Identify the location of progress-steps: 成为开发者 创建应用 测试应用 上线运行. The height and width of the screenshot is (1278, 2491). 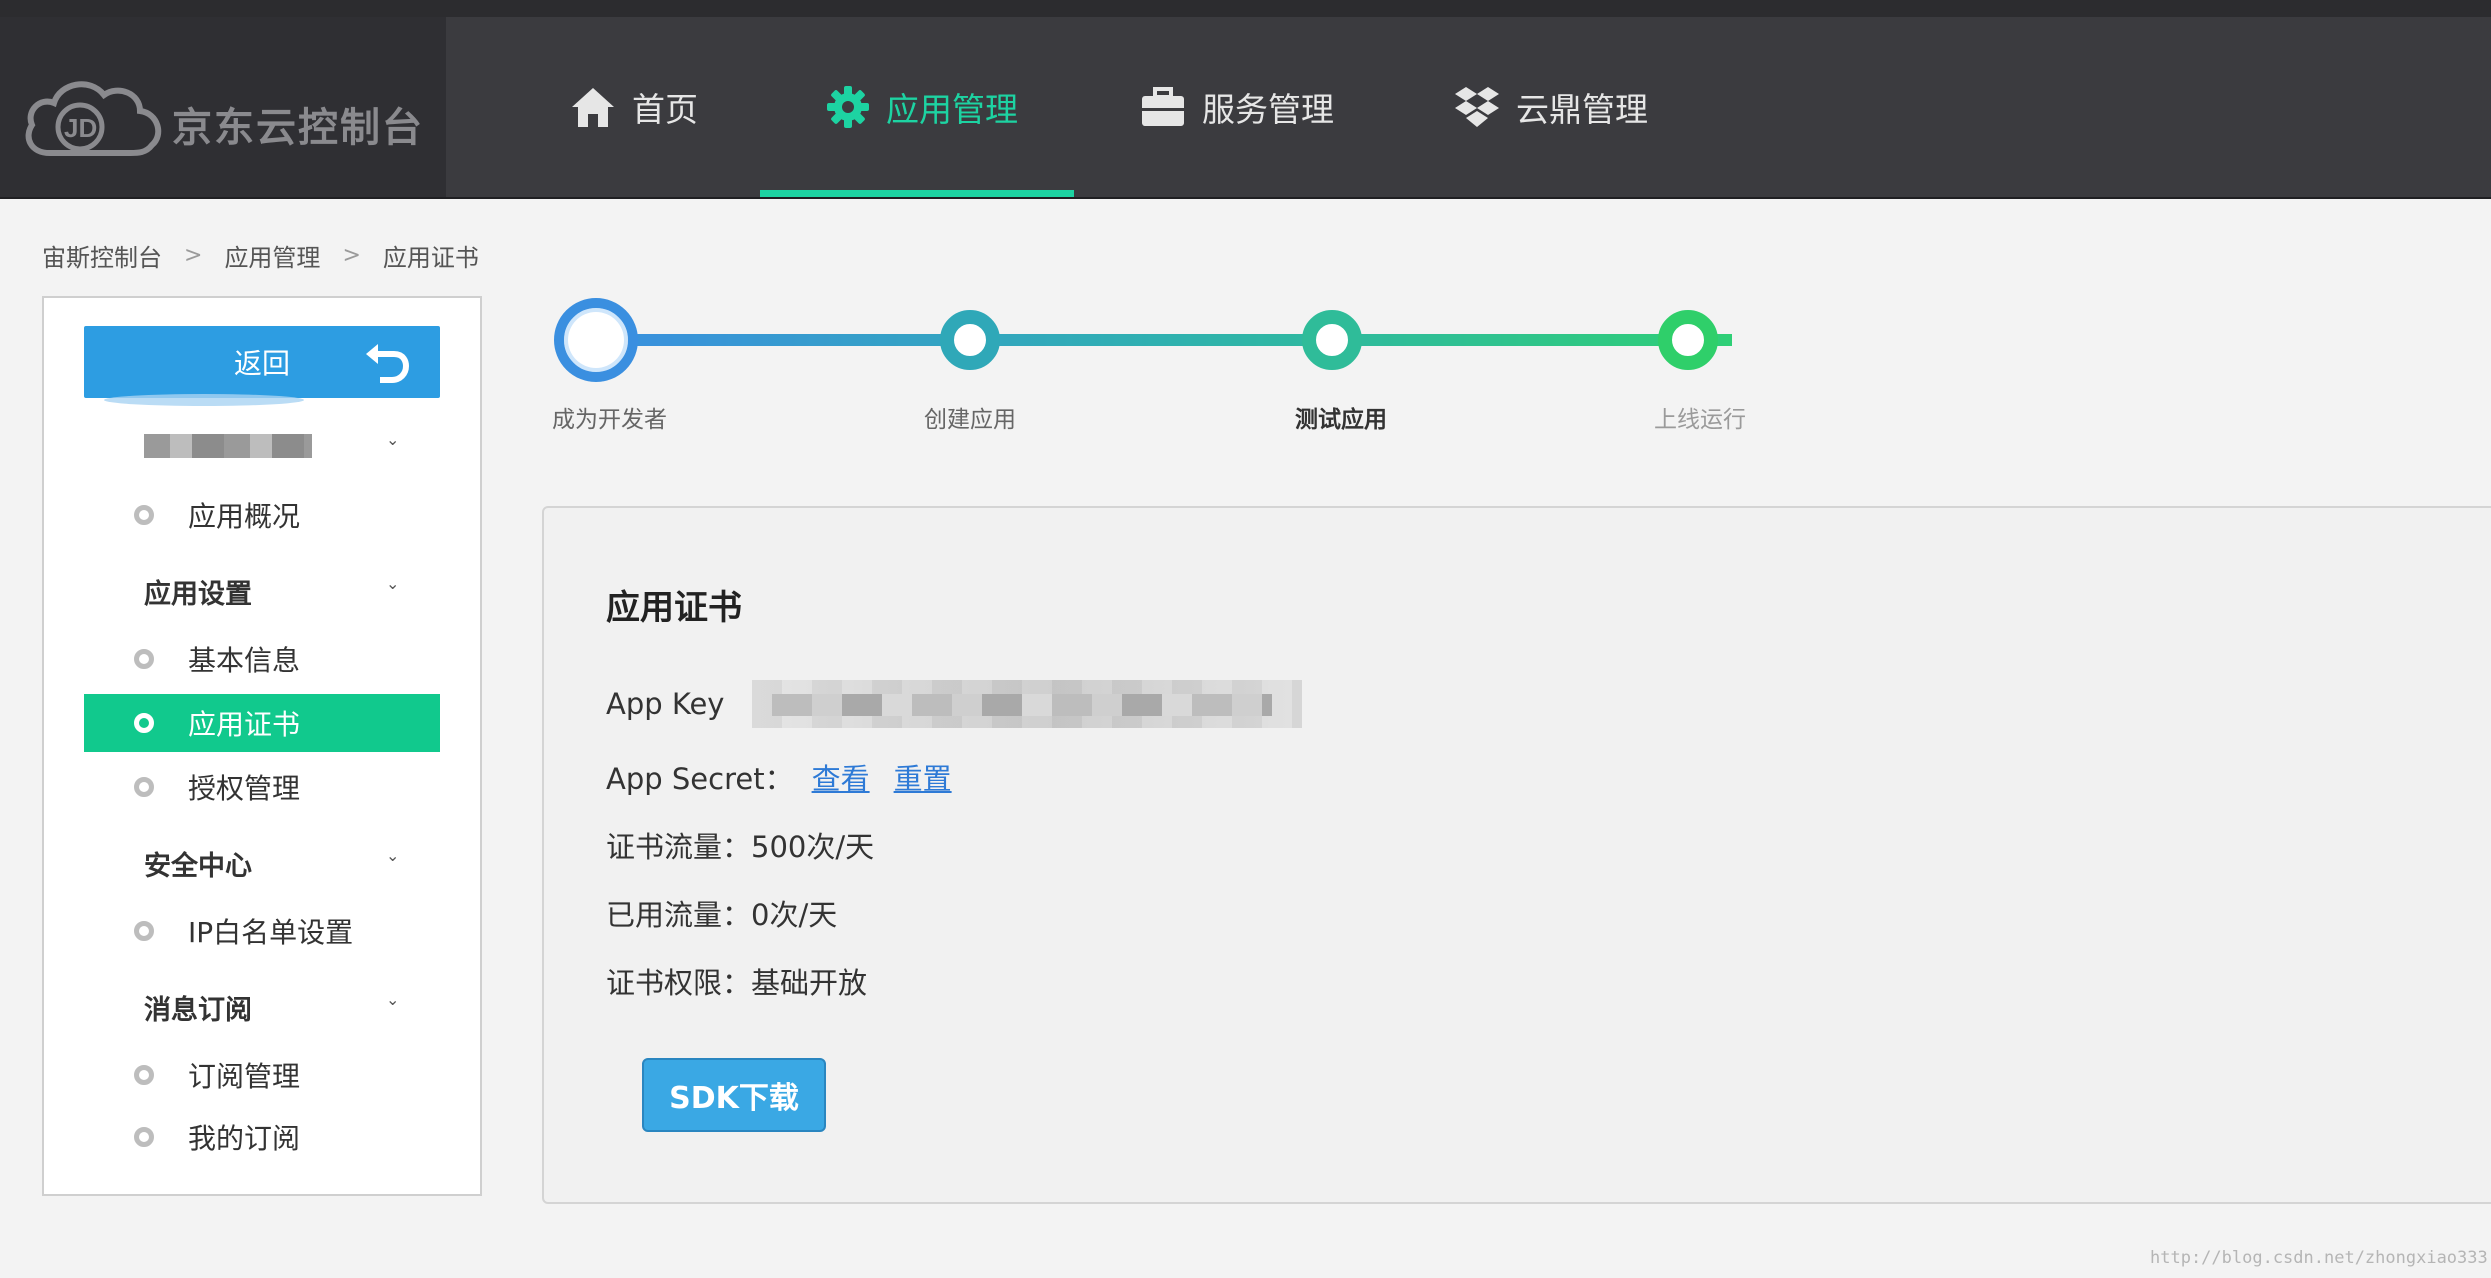
(1200, 366).